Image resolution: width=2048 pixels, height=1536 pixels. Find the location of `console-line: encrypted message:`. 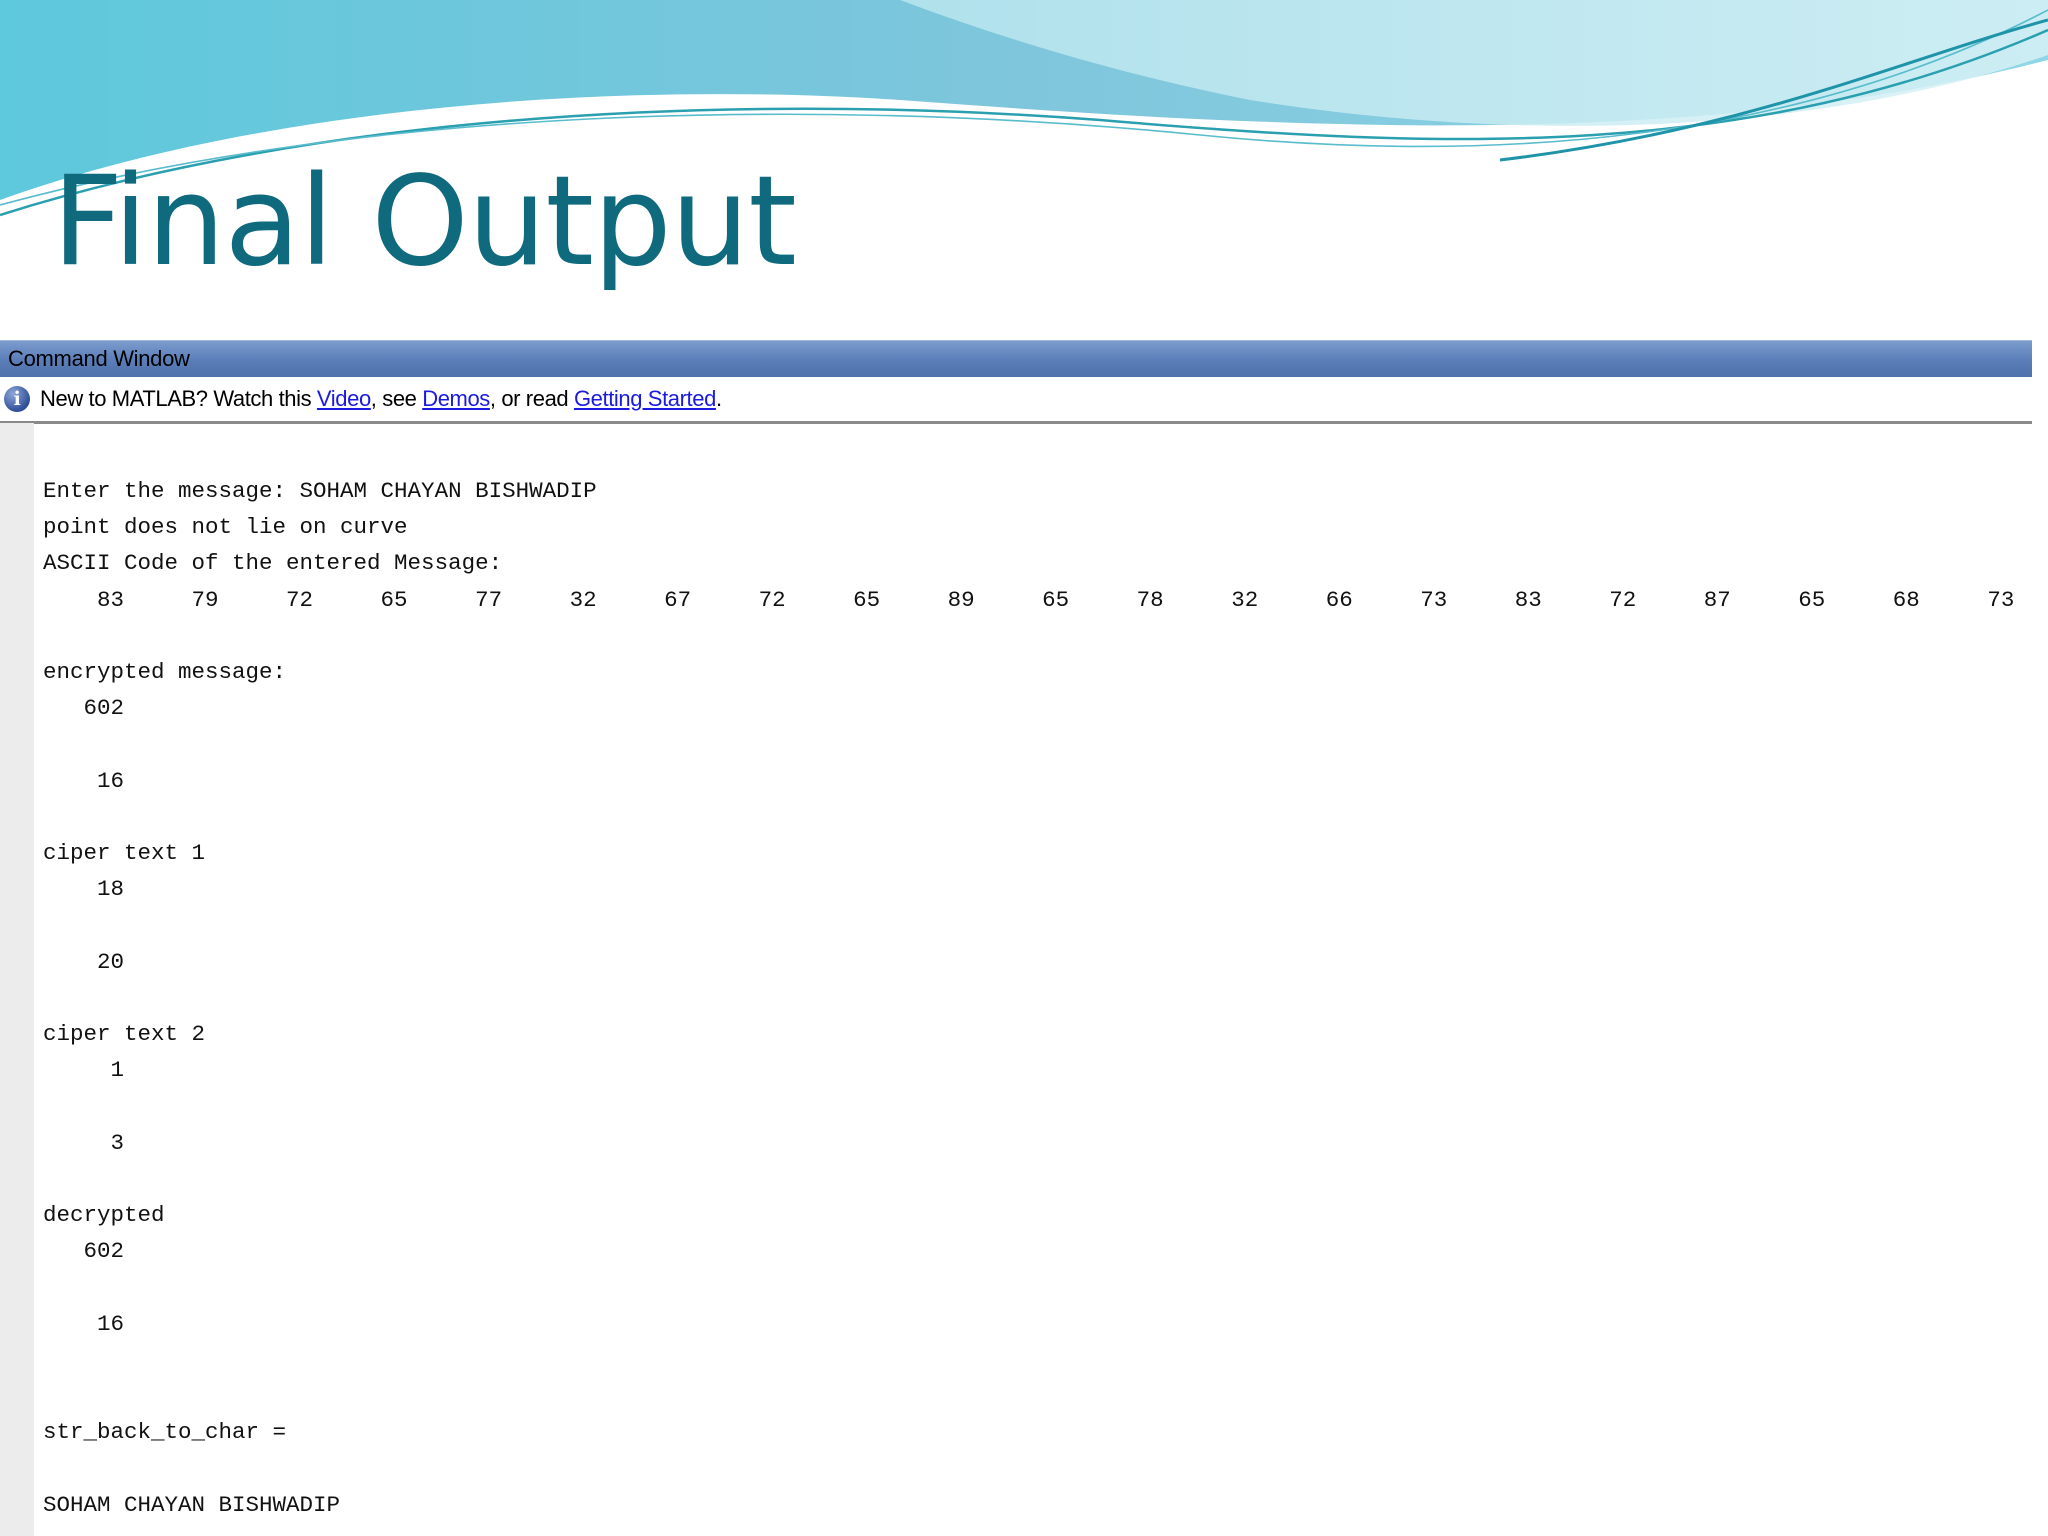

console-line: encrypted message: is located at coordinates (165, 672).